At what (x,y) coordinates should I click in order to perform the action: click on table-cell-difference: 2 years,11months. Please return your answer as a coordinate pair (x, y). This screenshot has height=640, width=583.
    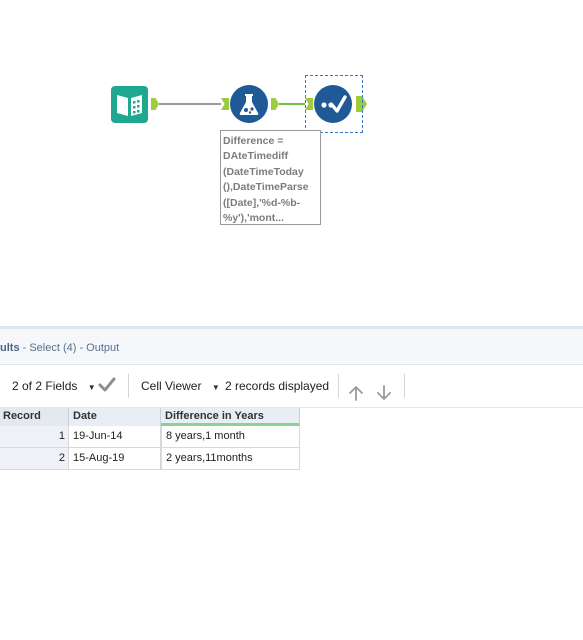
    Looking at the image, I should click on (230, 459).